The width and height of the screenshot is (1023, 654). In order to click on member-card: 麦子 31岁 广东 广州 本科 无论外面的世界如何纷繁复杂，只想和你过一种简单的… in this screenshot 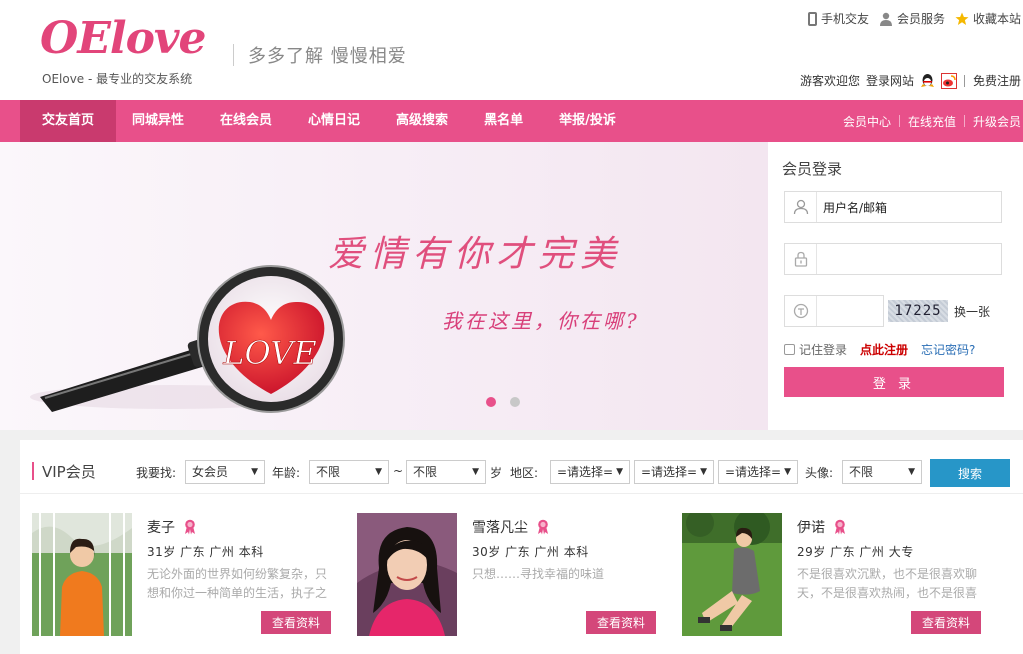, I will do `click(182, 575)`.